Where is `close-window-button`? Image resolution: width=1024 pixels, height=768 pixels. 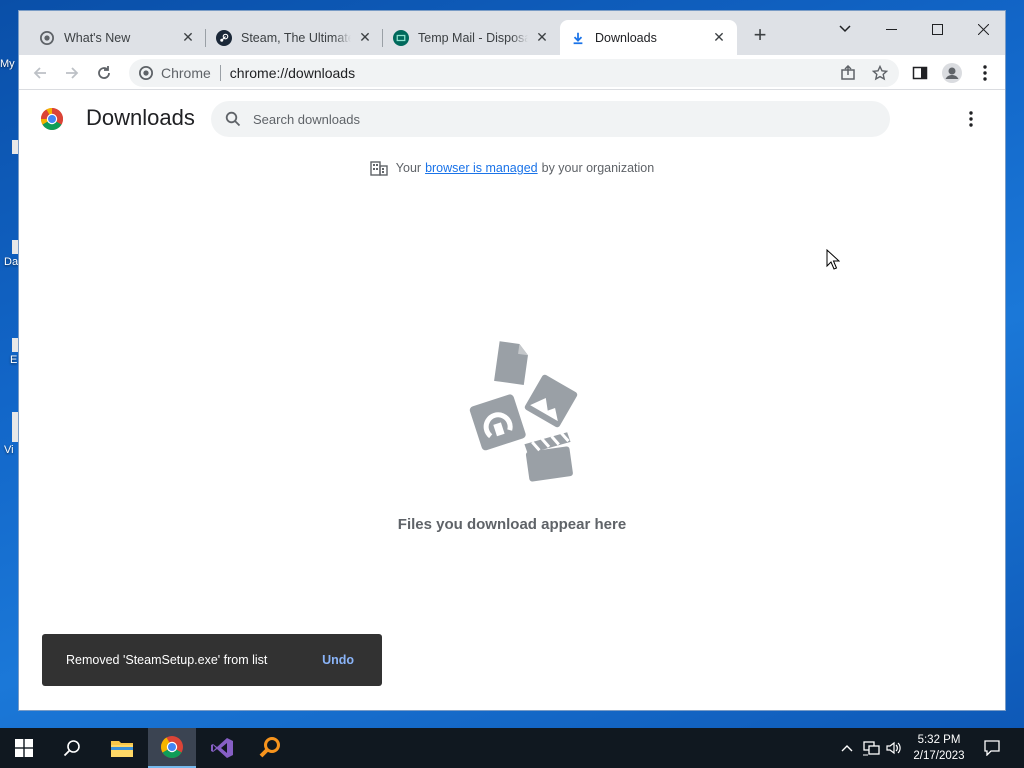
close-window-button is located at coordinates (982, 29).